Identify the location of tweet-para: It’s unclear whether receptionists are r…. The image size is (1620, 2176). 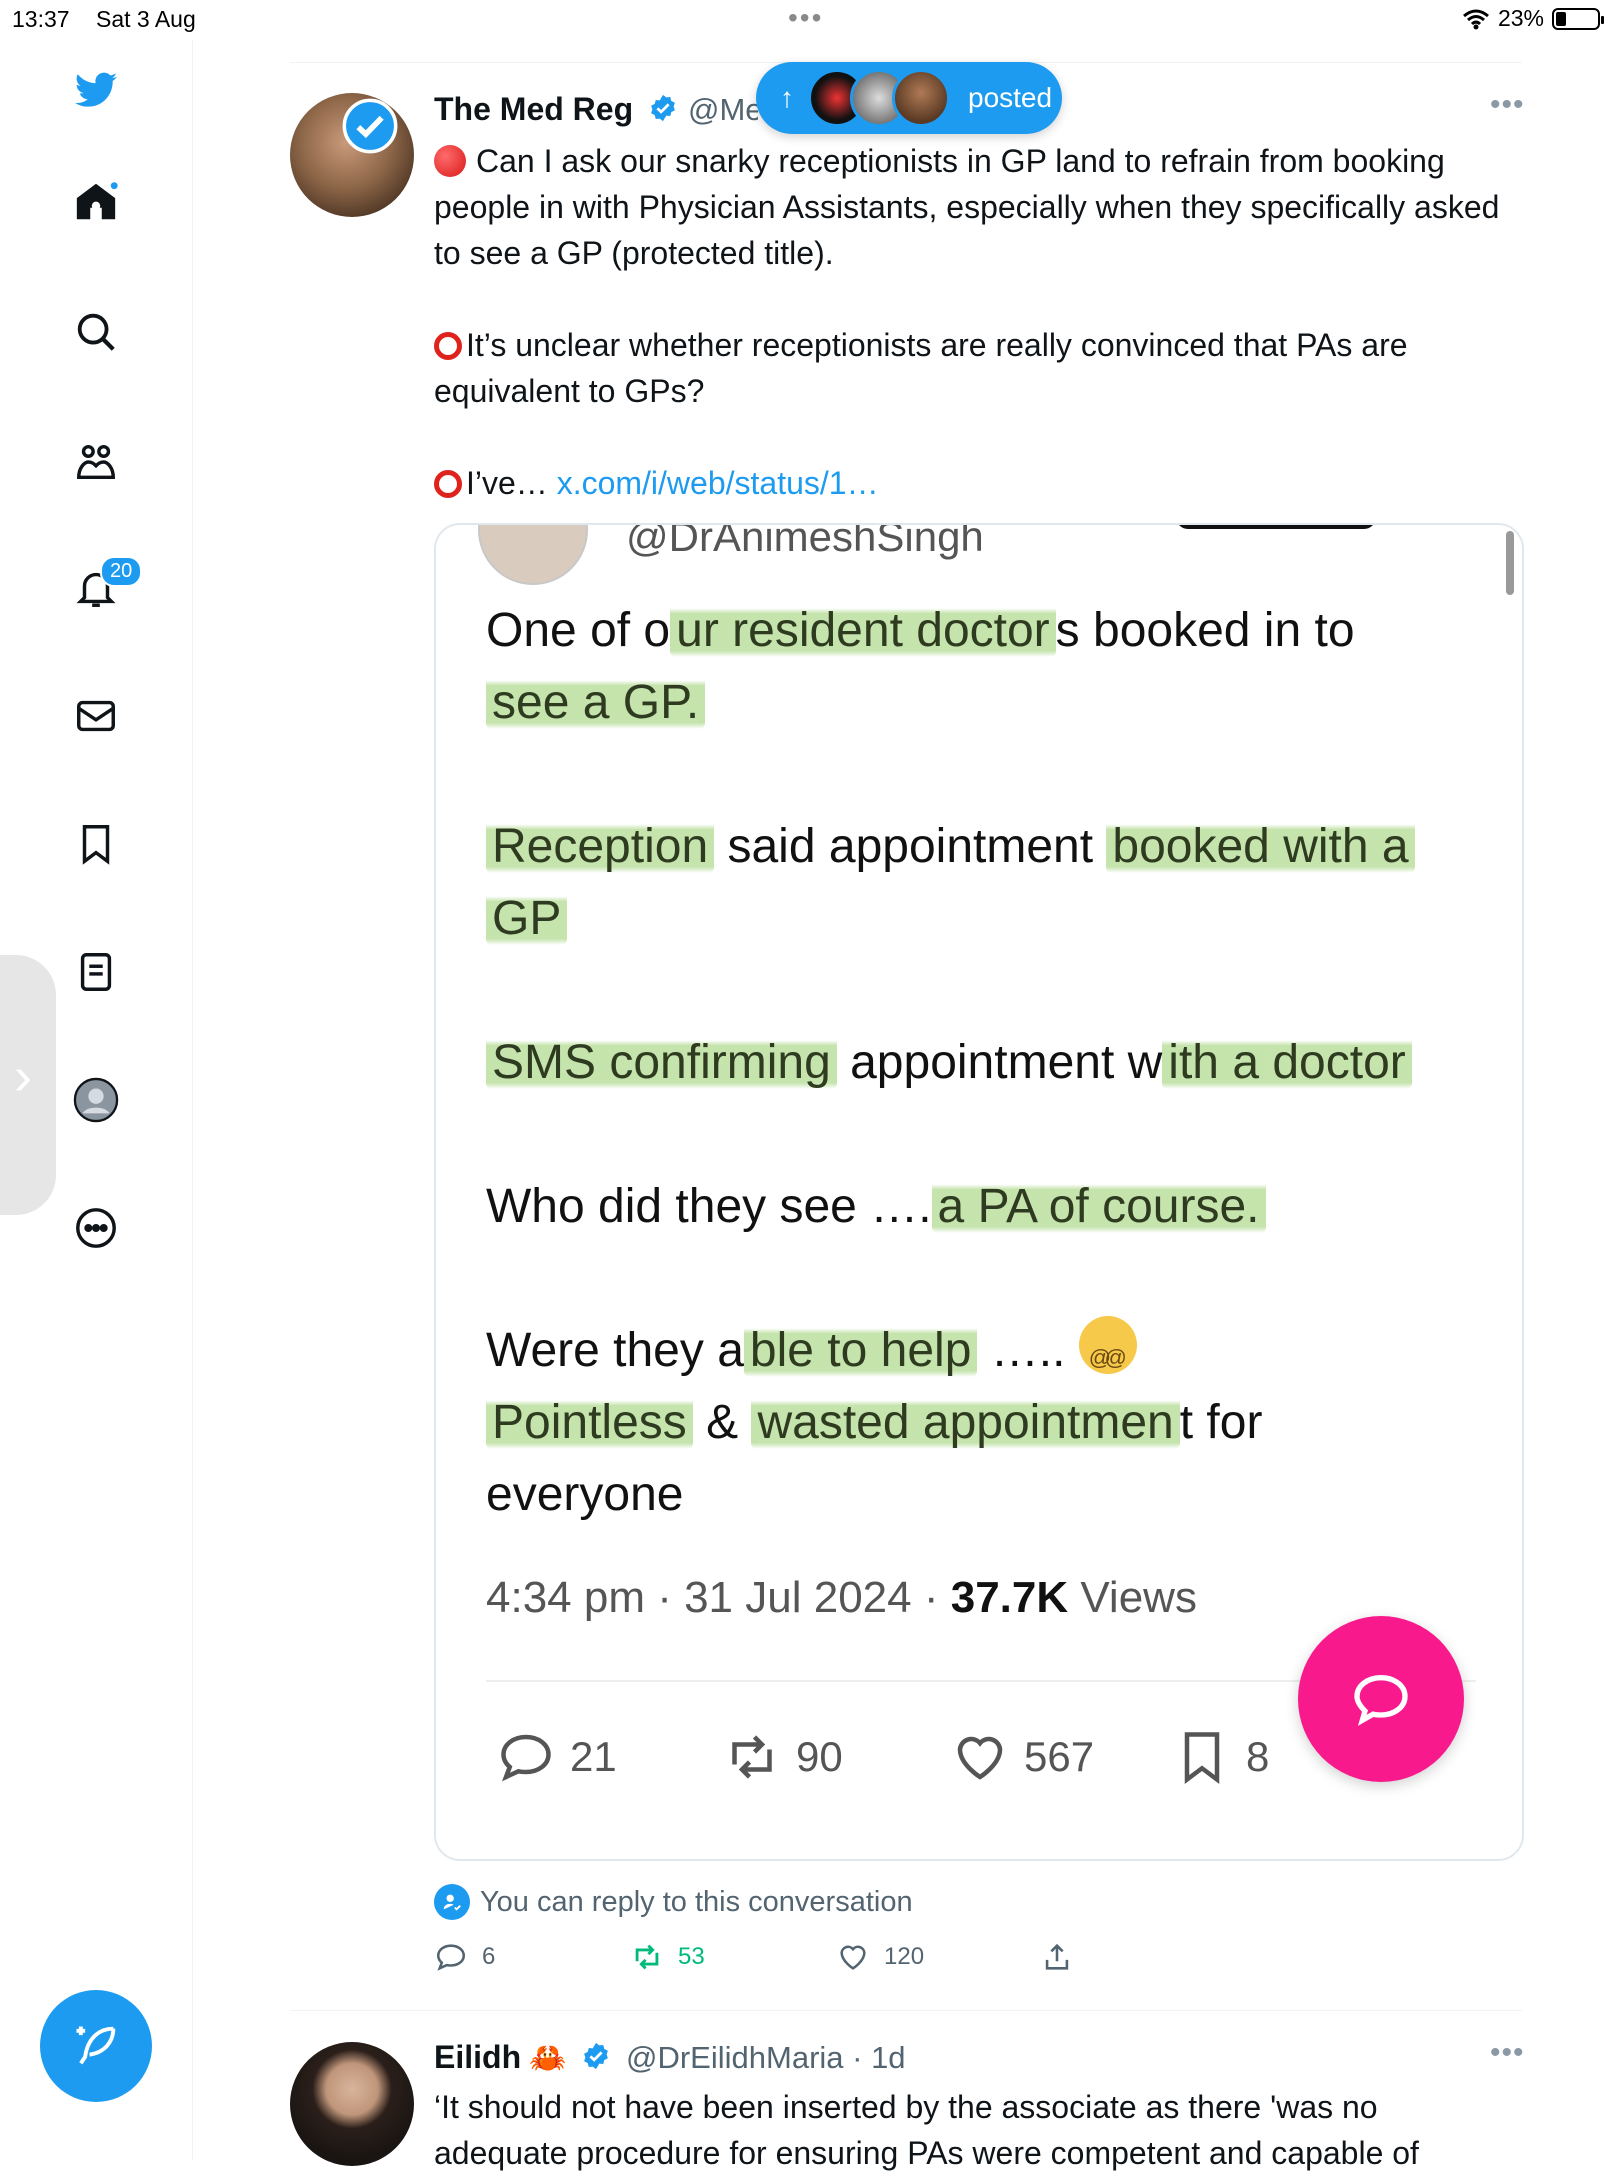
(921, 368).